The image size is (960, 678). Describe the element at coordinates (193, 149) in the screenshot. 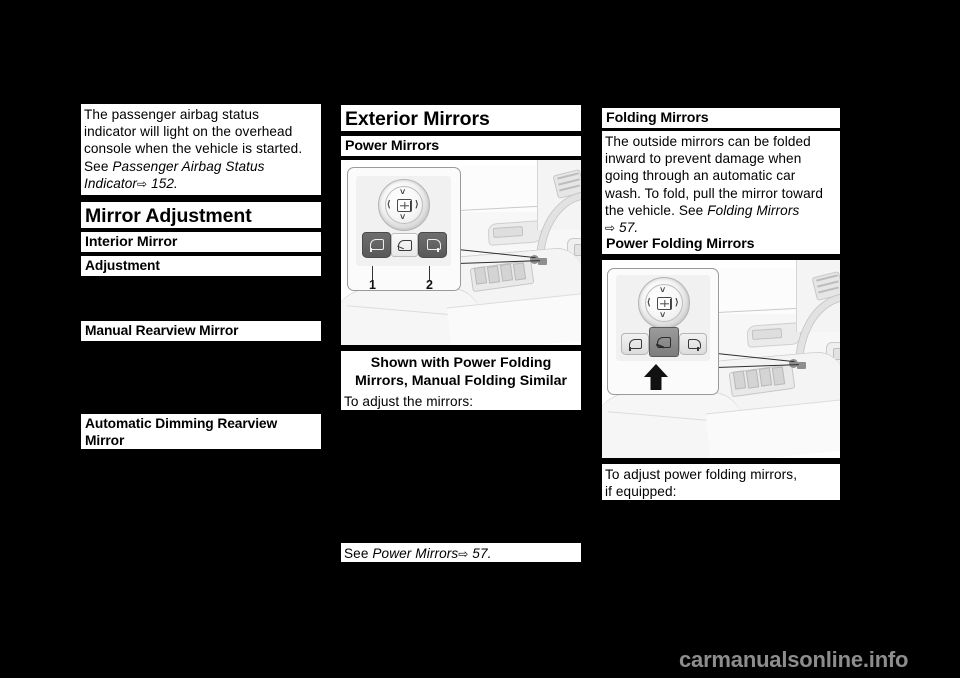

I see `paragraph-line-3: console when the vehicle is started.` at that location.